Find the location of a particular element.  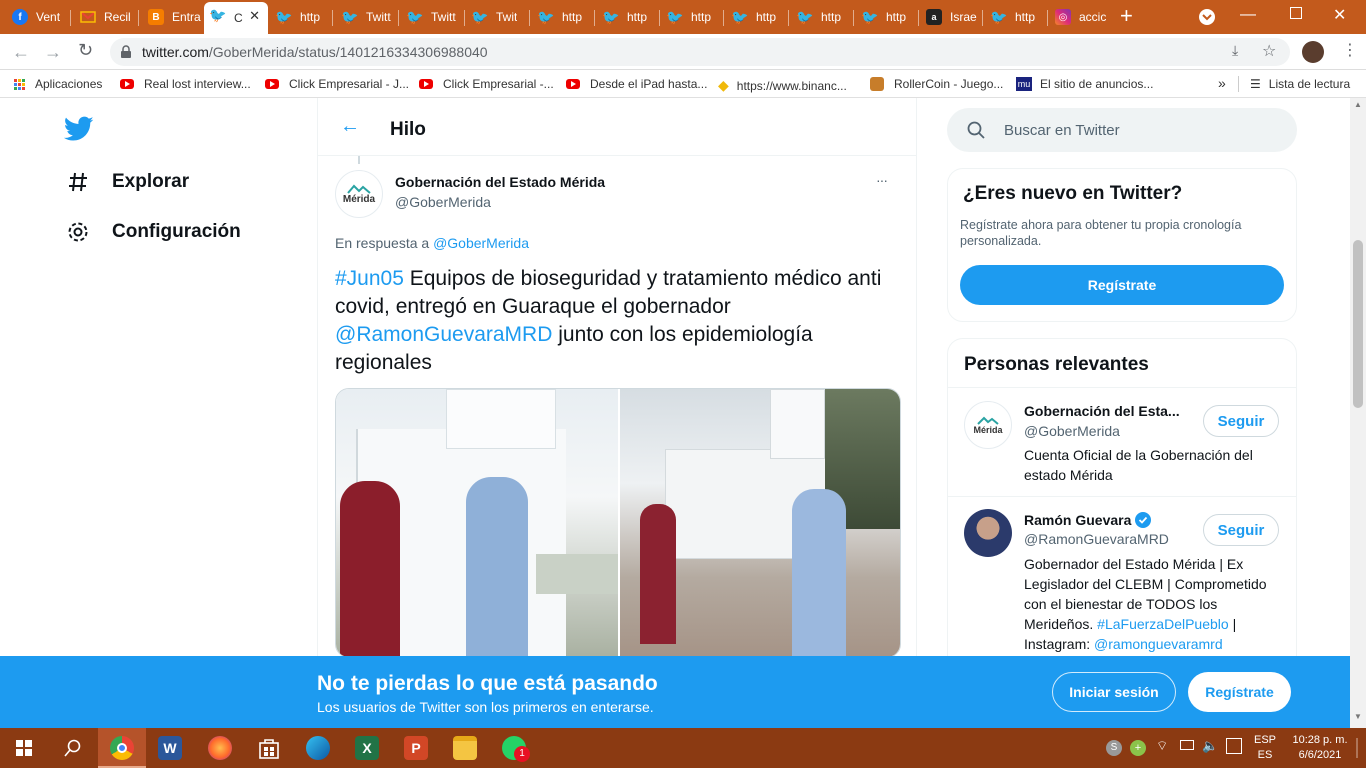

divider is located at coordinates (1122, 496).